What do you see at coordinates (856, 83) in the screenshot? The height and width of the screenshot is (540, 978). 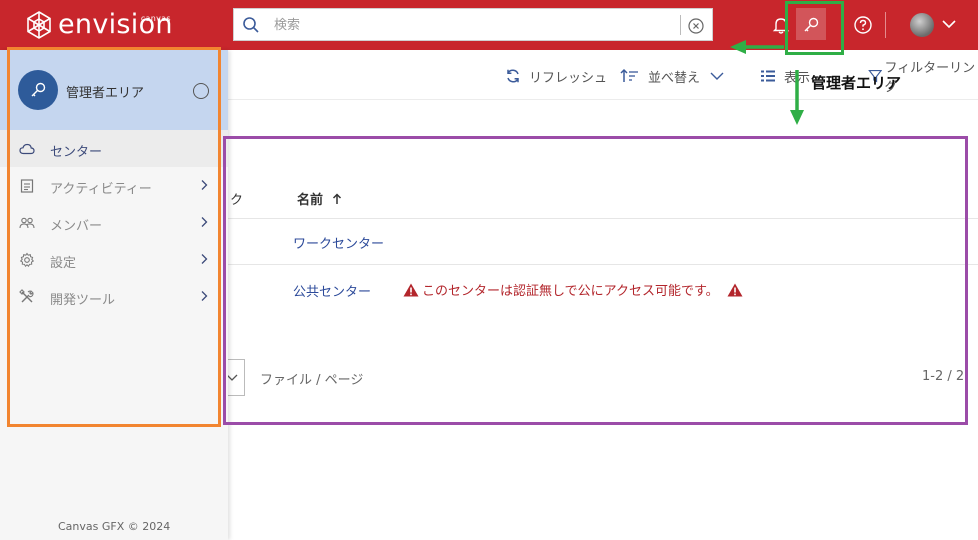 I see `annotation-label: 管理者エリア` at bounding box center [856, 83].